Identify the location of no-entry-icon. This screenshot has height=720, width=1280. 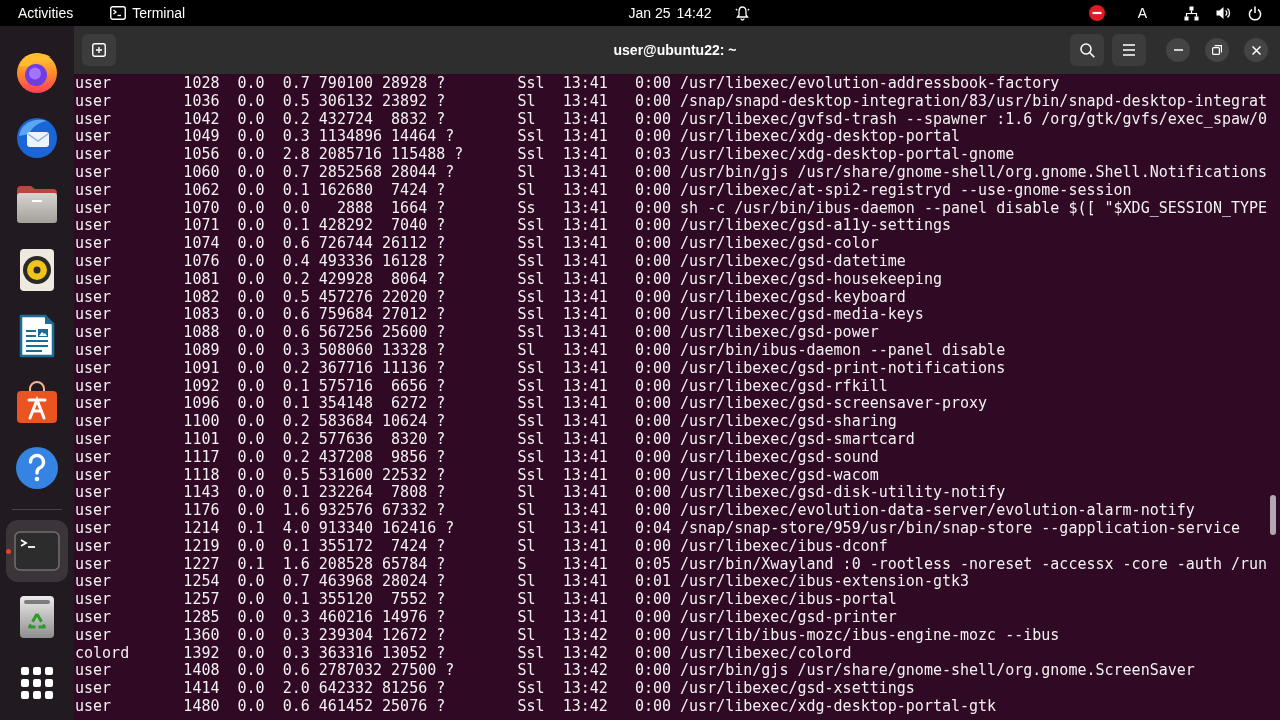
(1096, 13).